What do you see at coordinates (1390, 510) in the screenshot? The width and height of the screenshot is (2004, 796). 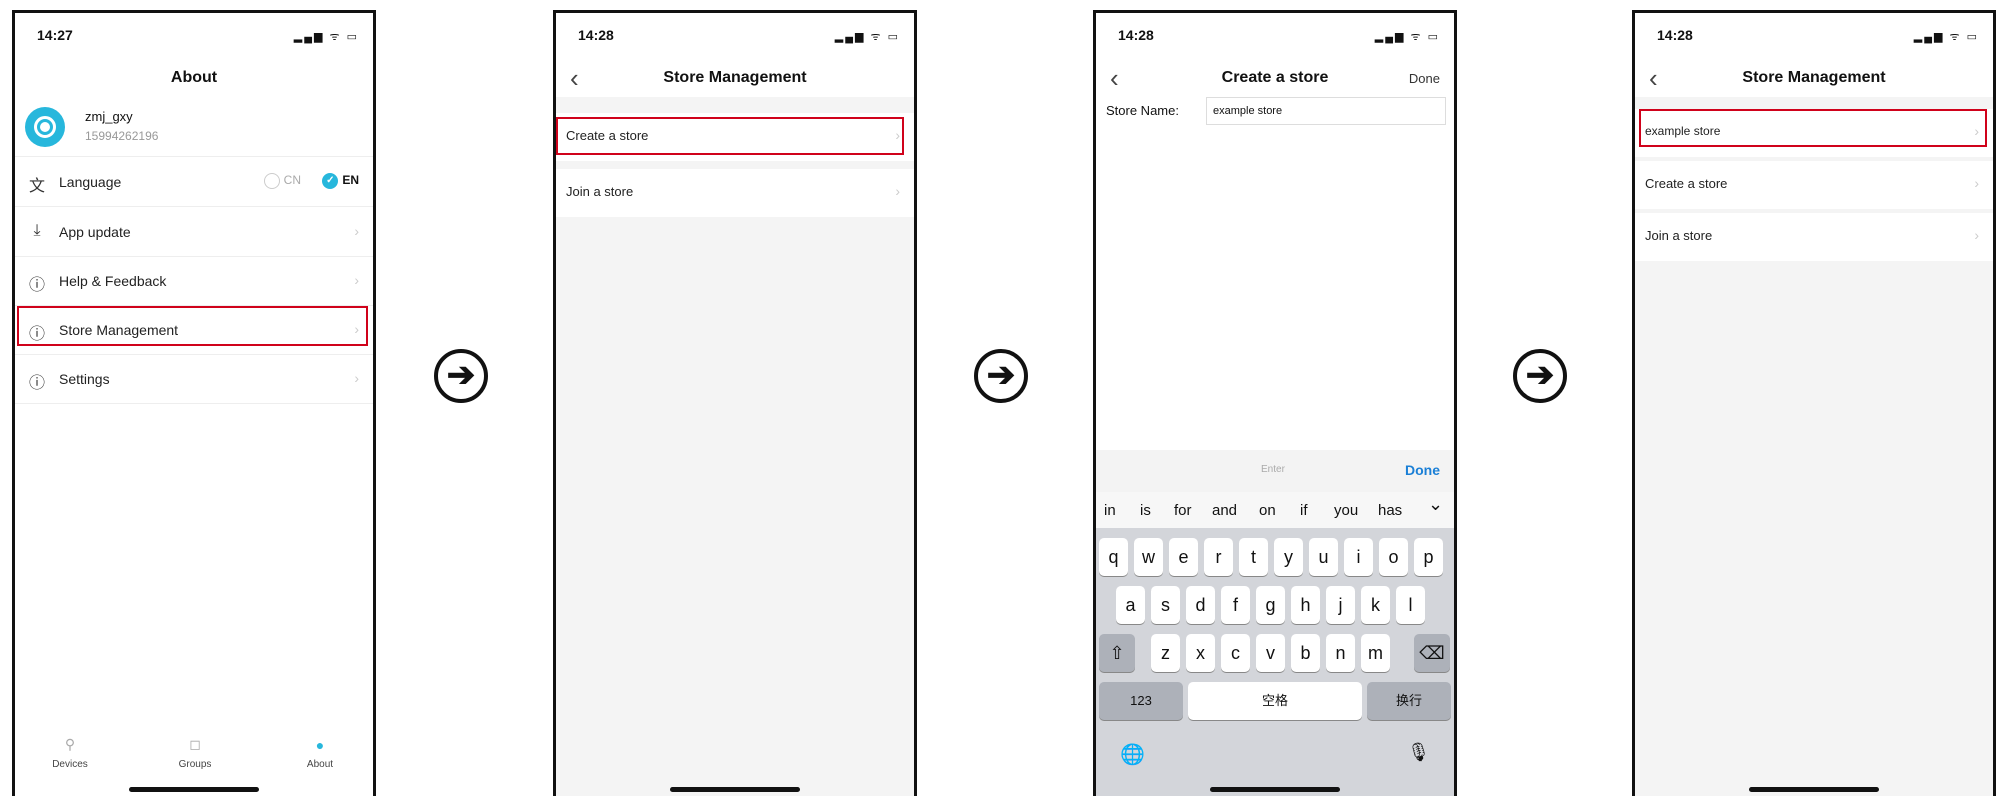 I see `suggestion: has` at bounding box center [1390, 510].